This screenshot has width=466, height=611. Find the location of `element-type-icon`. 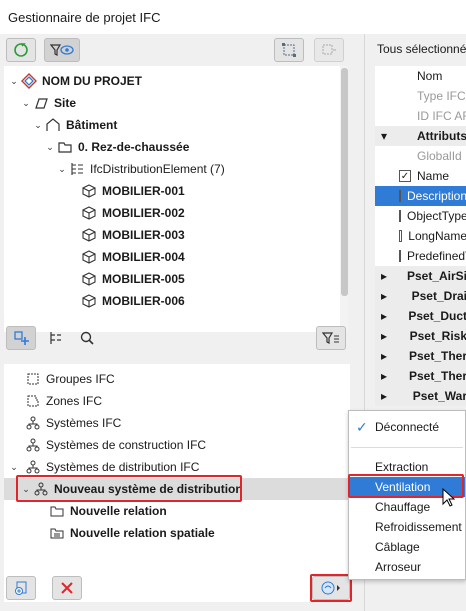

element-type-icon is located at coordinates (77, 169).